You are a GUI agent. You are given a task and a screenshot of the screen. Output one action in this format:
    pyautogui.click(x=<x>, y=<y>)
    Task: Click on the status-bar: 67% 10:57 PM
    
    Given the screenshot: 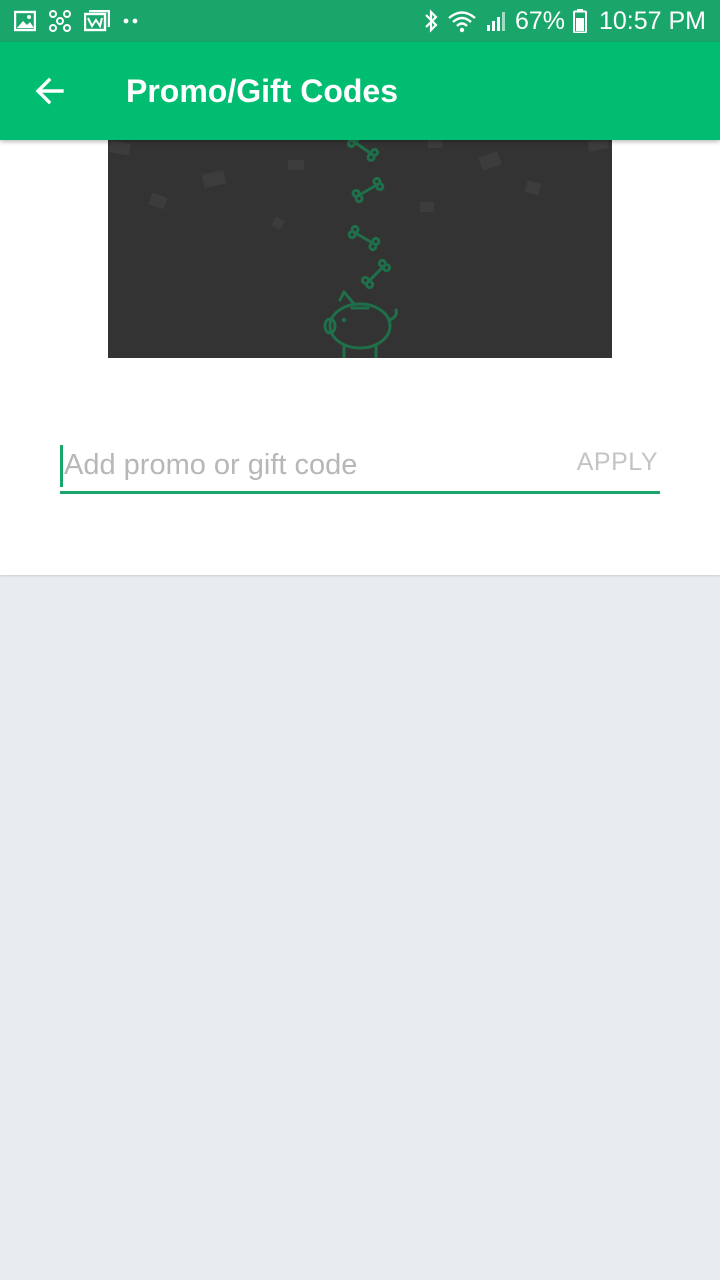 What is the action you would take?
    pyautogui.click(x=360, y=21)
    